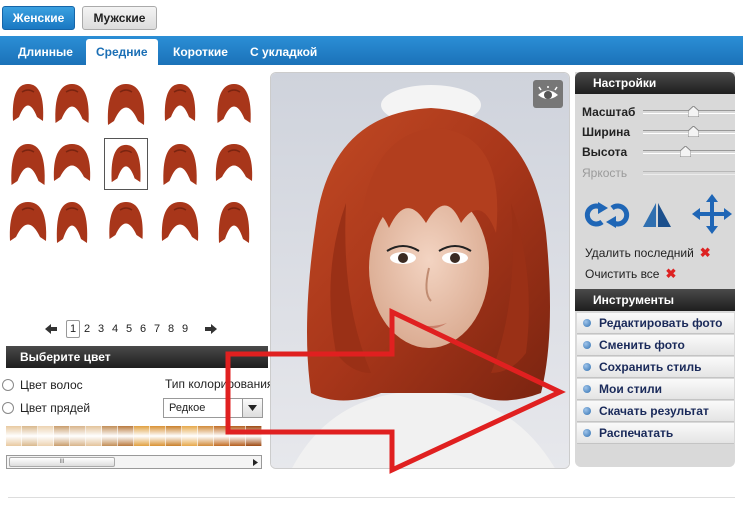 This screenshot has height=505, width=743. What do you see at coordinates (137, 357) in the screenshot?
I see `color-panel-title: Выберите цвет` at bounding box center [137, 357].